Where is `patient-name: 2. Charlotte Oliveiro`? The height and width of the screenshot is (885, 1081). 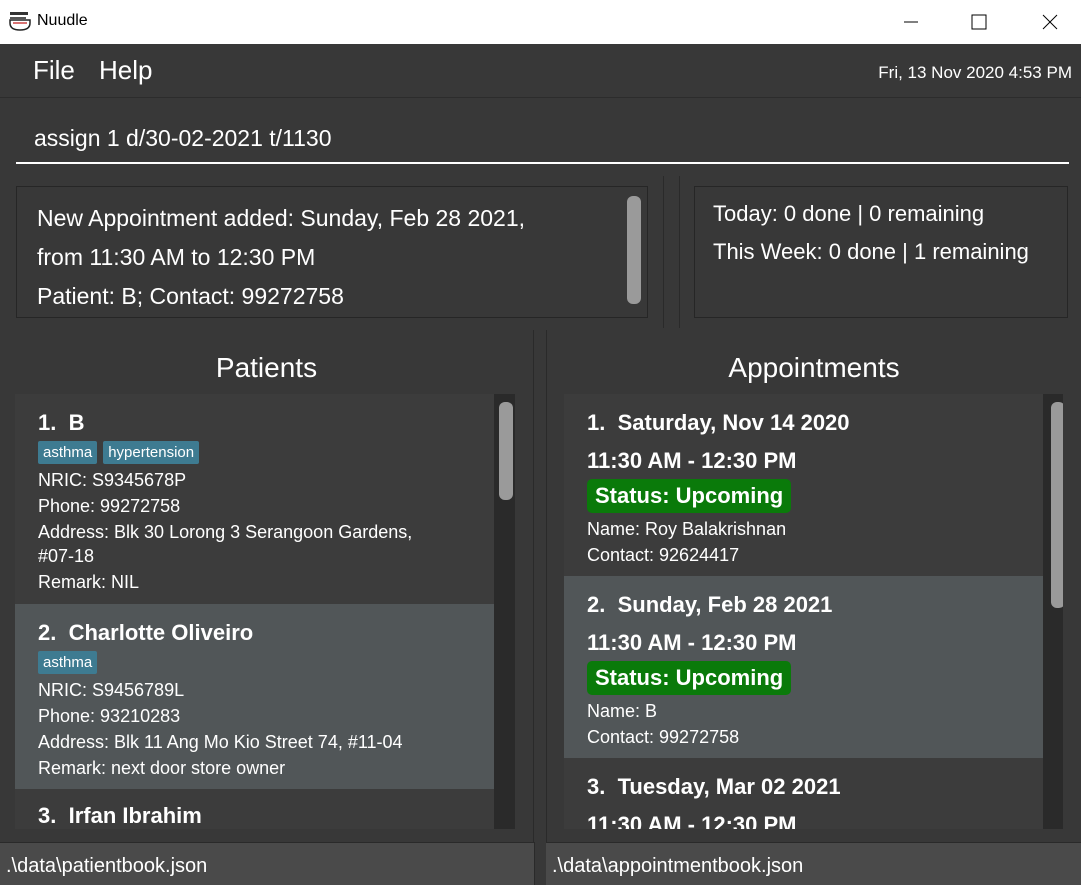
patient-name: 2. Charlotte Oliveiro is located at coordinates (145, 633).